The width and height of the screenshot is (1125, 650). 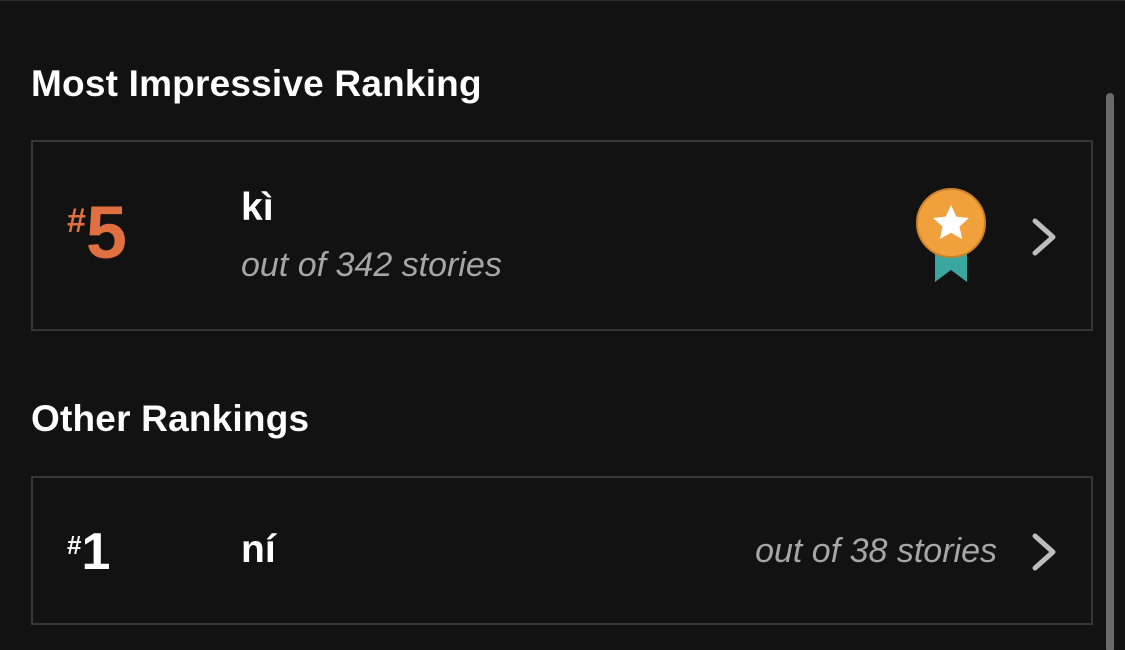 What do you see at coordinates (876, 551) in the screenshot?
I see `ranking-out-of: out of 38 stories` at bounding box center [876, 551].